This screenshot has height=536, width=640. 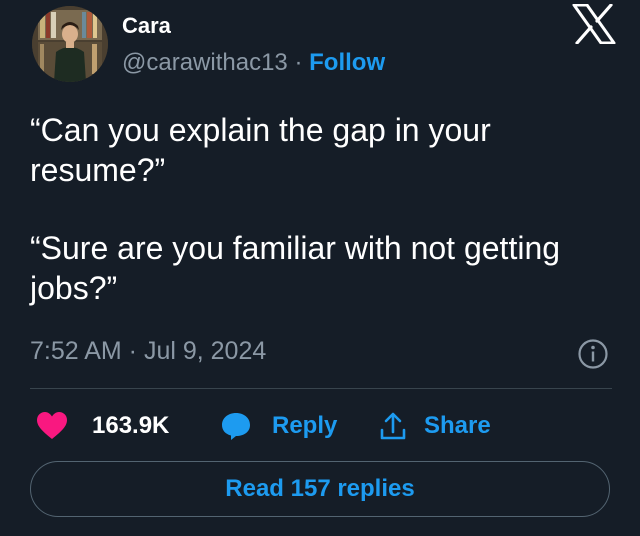 What do you see at coordinates (70, 44) in the screenshot?
I see `avatar` at bounding box center [70, 44].